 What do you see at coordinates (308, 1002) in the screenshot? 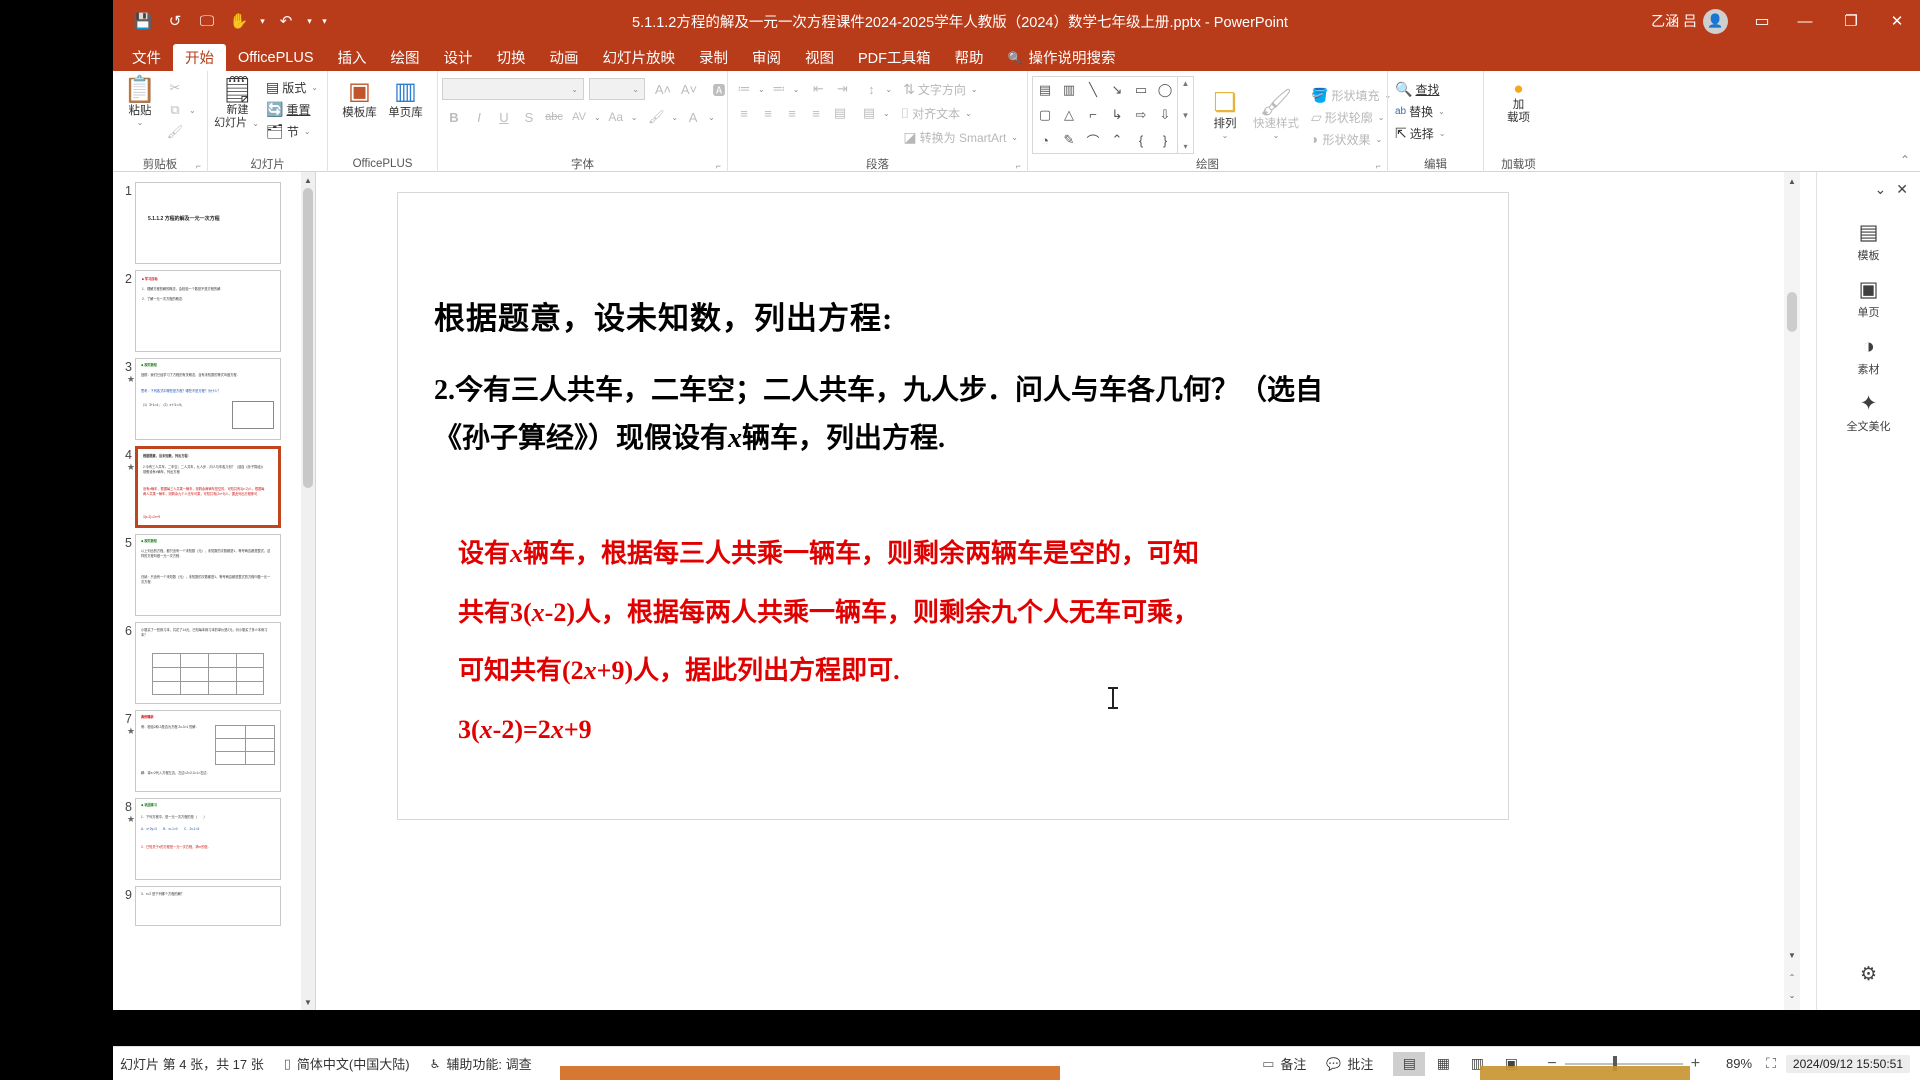
I see `thumbnail-scroll-down-icon: ▼` at bounding box center [308, 1002].